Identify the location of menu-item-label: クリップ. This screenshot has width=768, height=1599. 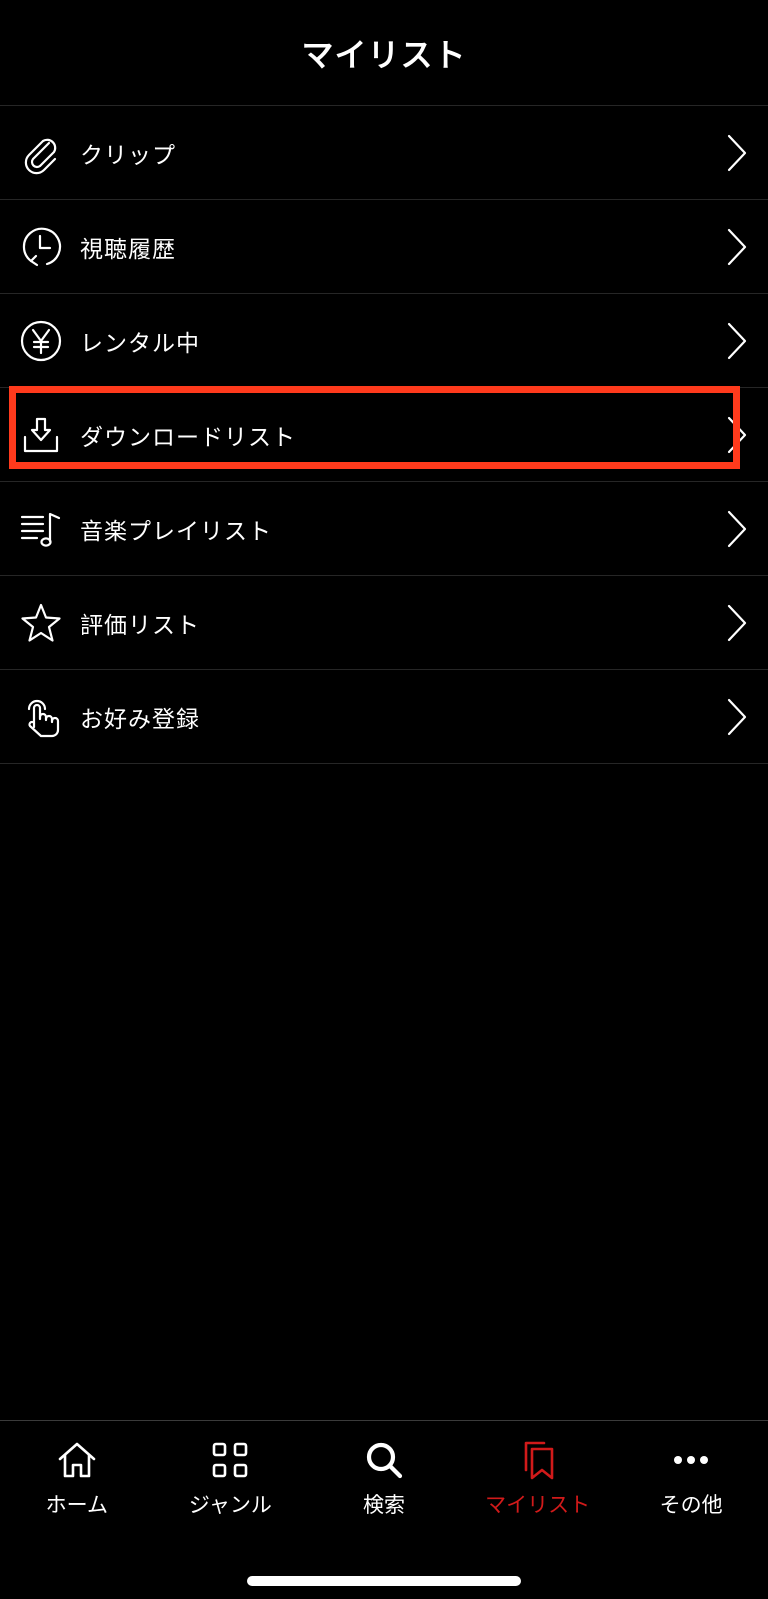
(128, 155).